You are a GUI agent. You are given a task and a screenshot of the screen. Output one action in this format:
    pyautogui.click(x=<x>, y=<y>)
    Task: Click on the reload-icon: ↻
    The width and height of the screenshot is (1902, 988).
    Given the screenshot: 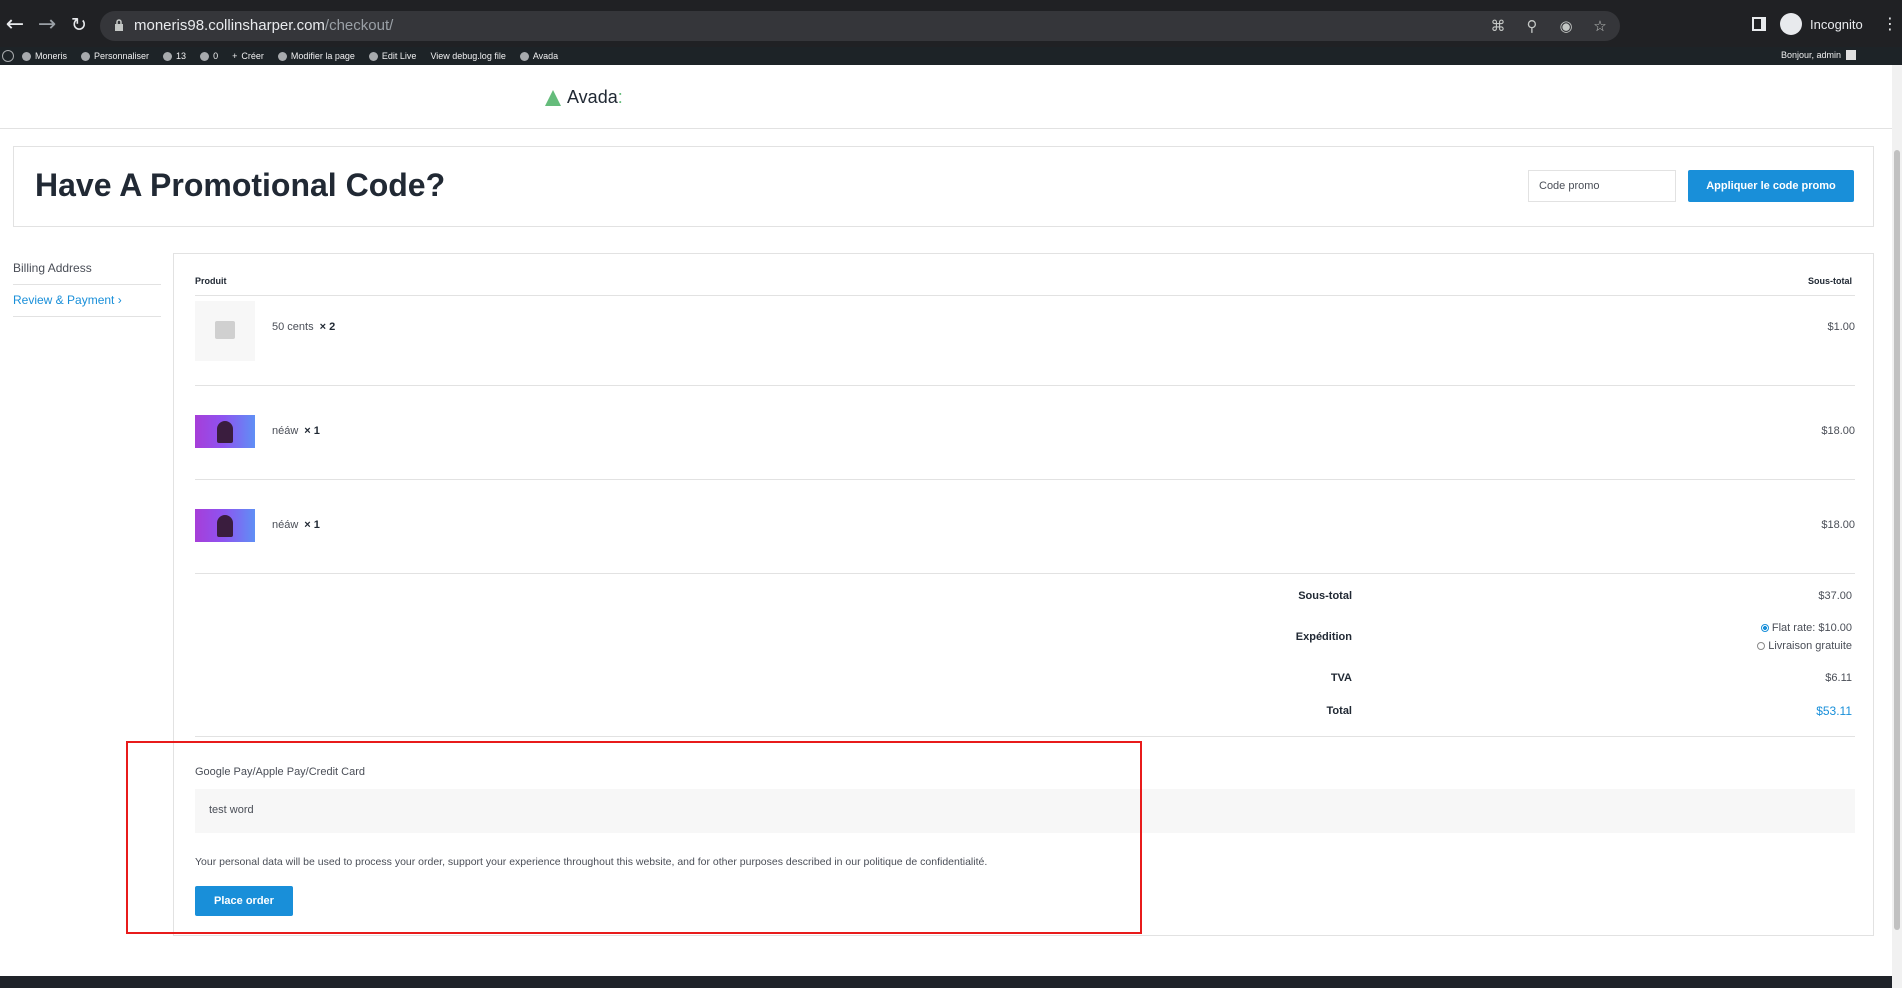 What is the action you would take?
    pyautogui.click(x=79, y=25)
    